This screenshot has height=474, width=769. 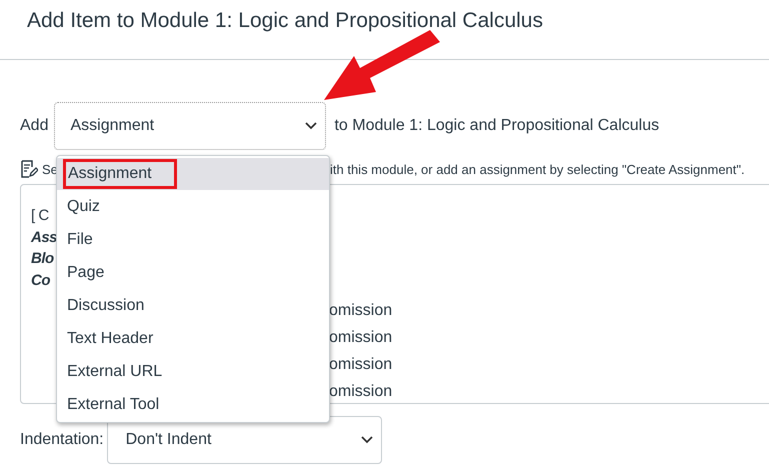 I want to click on menu-option: Text Header, so click(x=193, y=338).